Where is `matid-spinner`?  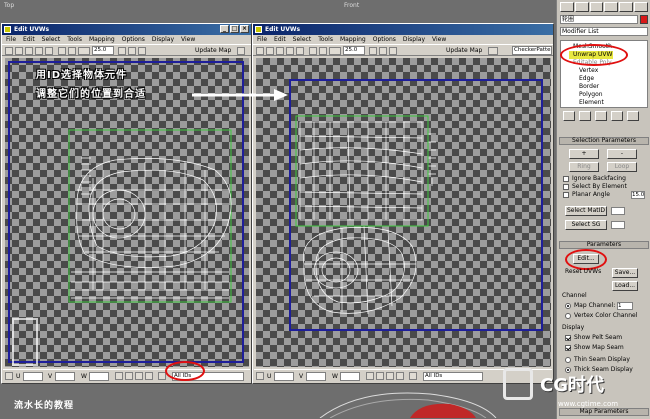
matid-spinner is located at coordinates (618, 211).